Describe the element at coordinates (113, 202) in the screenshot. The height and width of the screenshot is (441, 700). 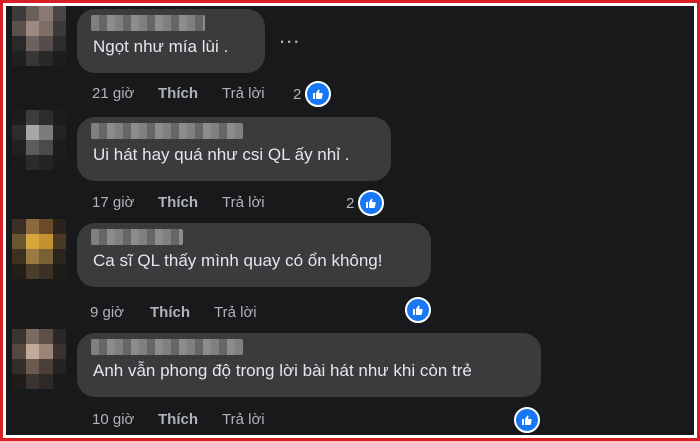
I see `timestamp: 17 giờ` at that location.